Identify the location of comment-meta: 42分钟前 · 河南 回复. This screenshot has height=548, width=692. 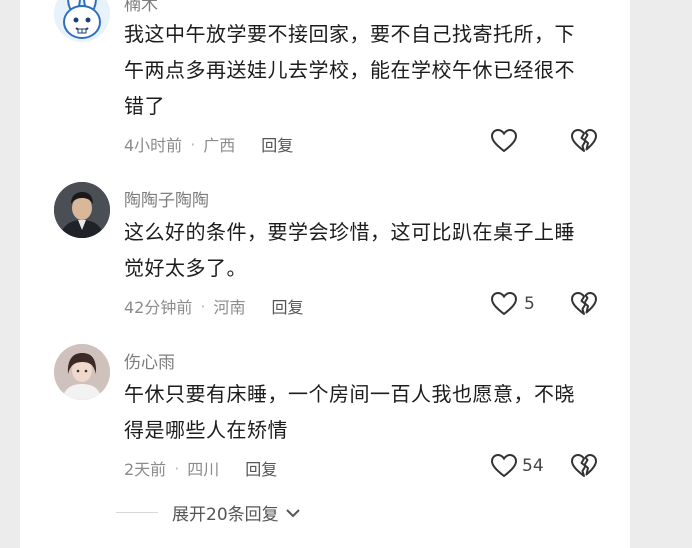
(214, 306).